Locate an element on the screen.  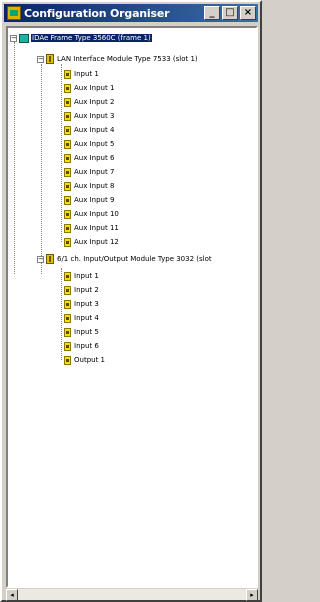
tree-leaf-label: Aux Input 12 is located at coordinates (96, 242).